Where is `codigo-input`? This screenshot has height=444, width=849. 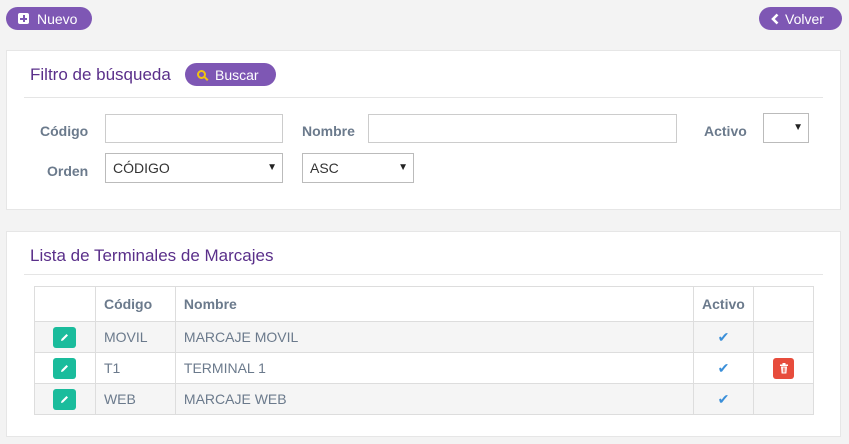 codigo-input is located at coordinates (194, 128).